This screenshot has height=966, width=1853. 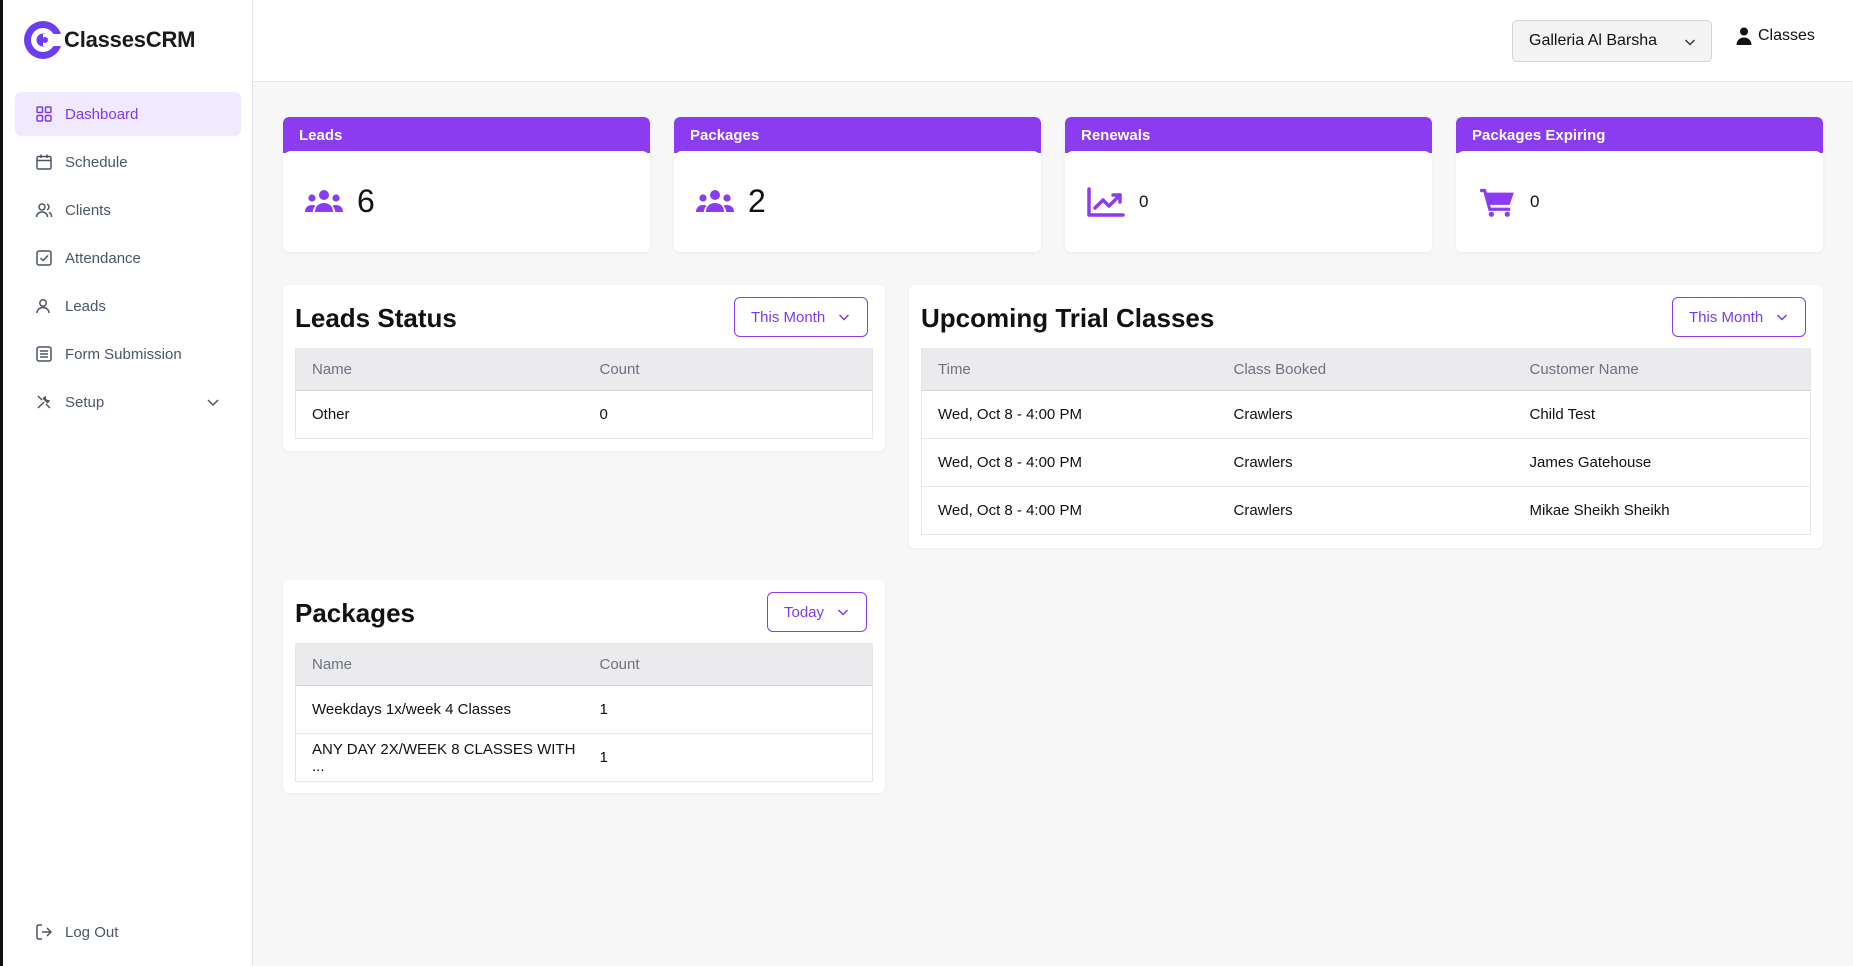 What do you see at coordinates (128, 402) in the screenshot?
I see `sidebar-item-setup: Setup` at bounding box center [128, 402].